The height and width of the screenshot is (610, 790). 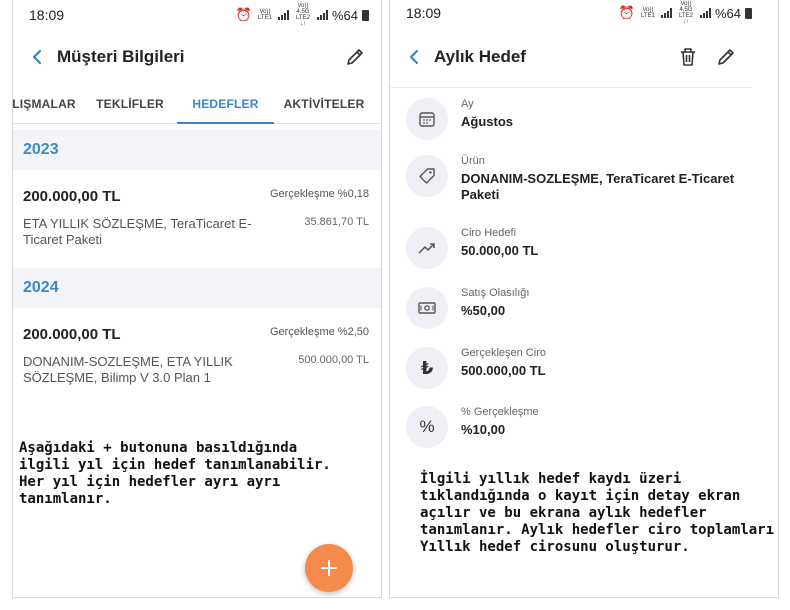 I want to click on lira-glyph: ₺, so click(x=427, y=367).